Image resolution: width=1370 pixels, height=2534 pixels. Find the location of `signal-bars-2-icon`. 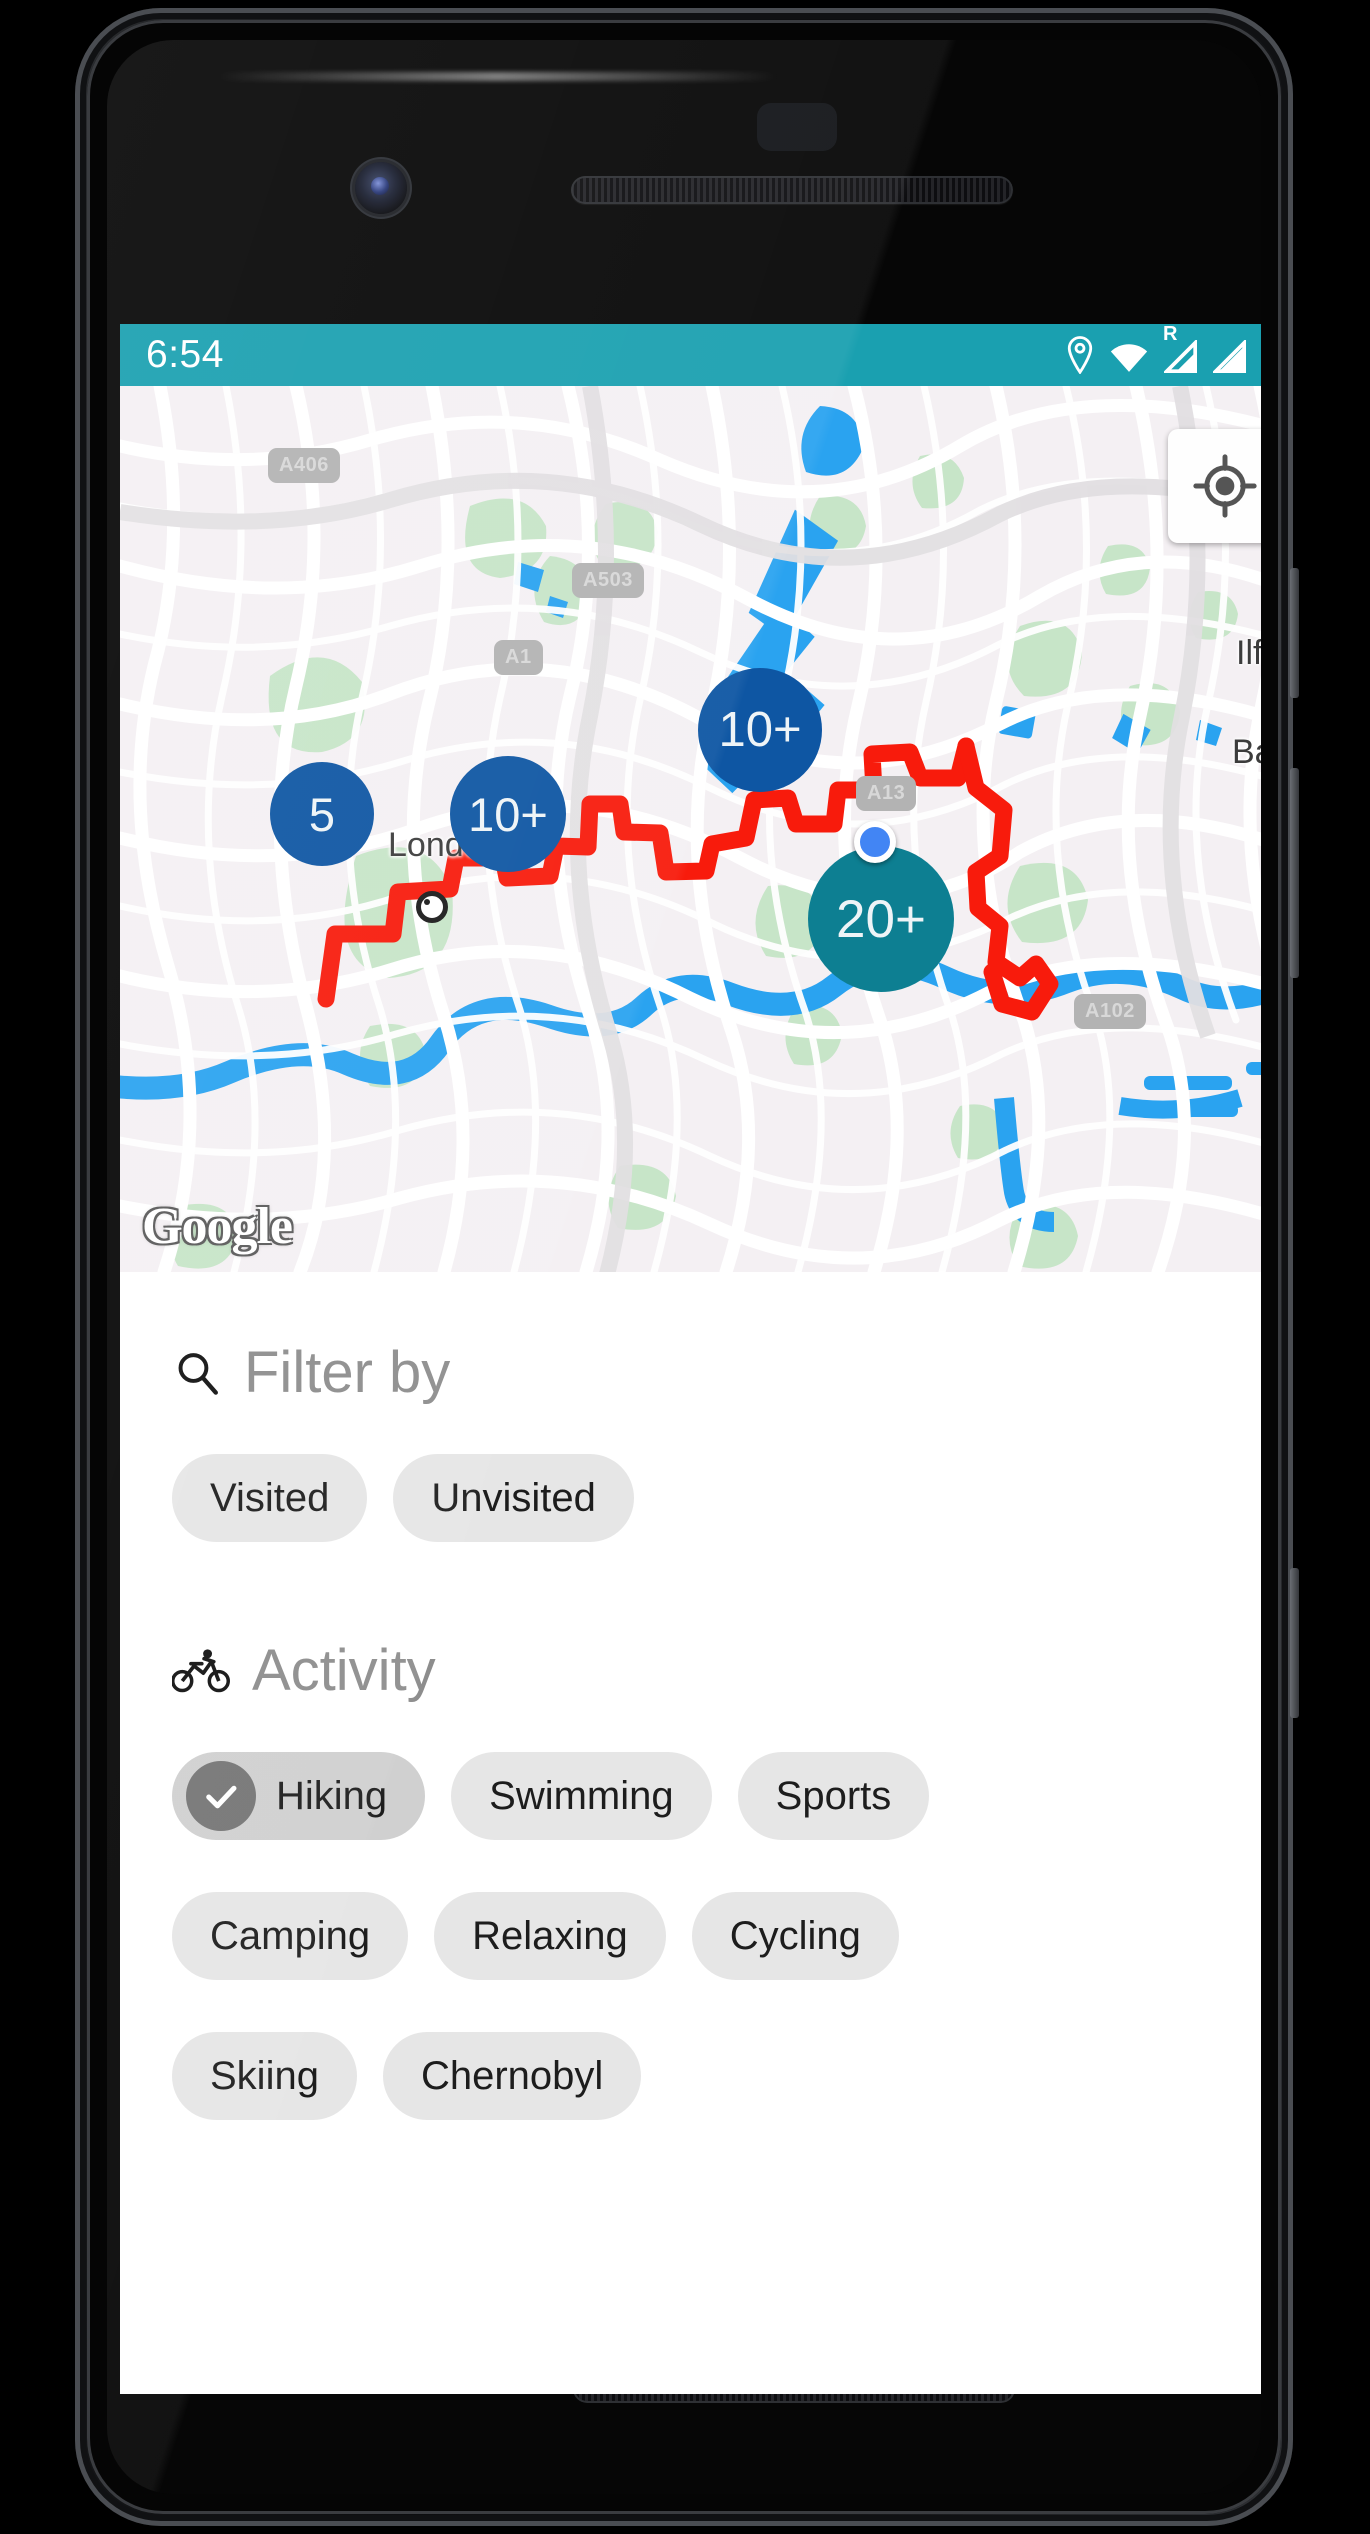

signal-bars-2-icon is located at coordinates (1230, 357).